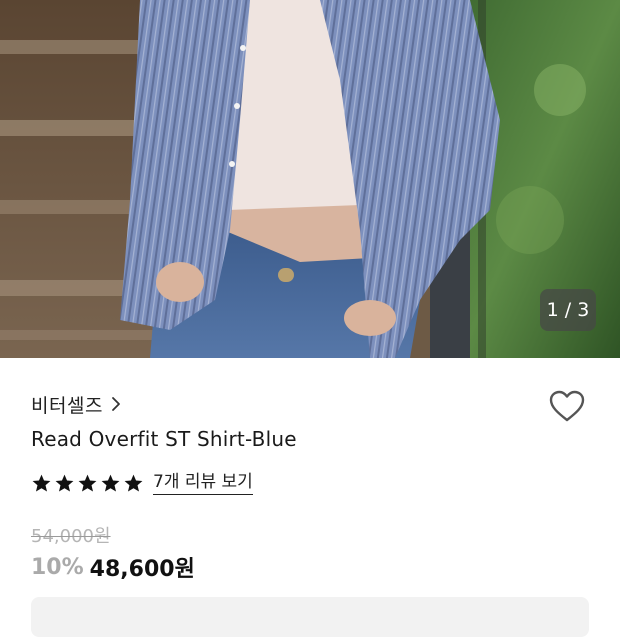 This screenshot has width=620, height=637. I want to click on view-reviews-link: 7개 리뷰 보기, so click(203, 483).